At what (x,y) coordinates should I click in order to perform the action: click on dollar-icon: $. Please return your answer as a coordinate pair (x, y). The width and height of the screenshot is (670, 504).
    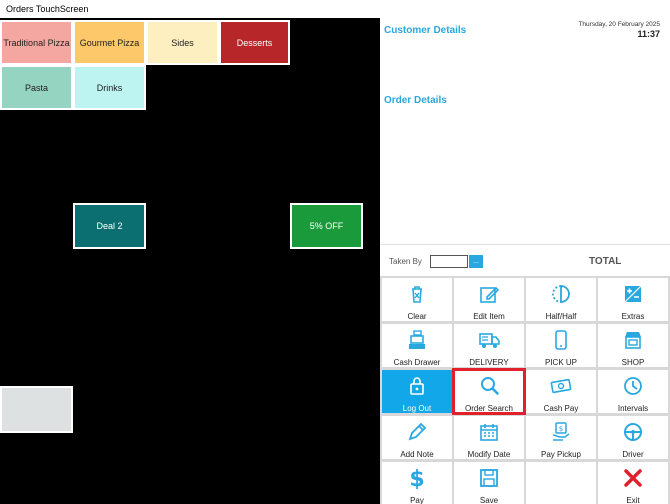
    Looking at the image, I should click on (417, 480).